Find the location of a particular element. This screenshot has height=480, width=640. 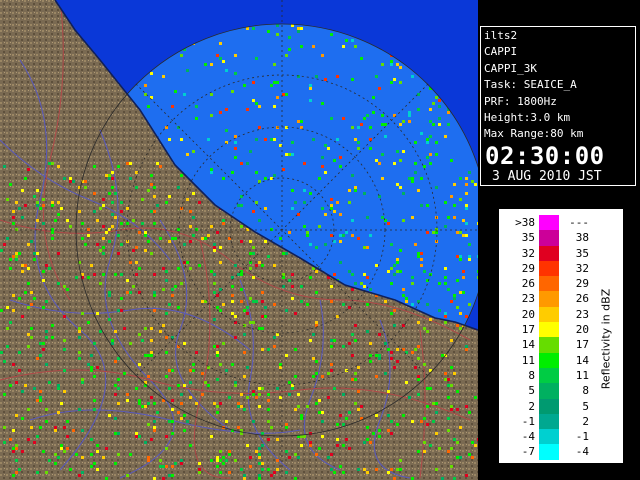

legend-lower-bound: 2 is located at coordinates (531, 406).